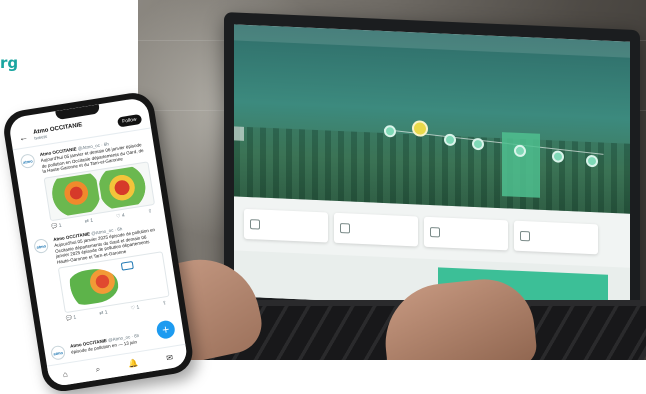 The image size is (646, 394). Describe the element at coordinates (58, 131) in the screenshot. I see `profile-title: Atmo OCCITANIE tweets` at that location.